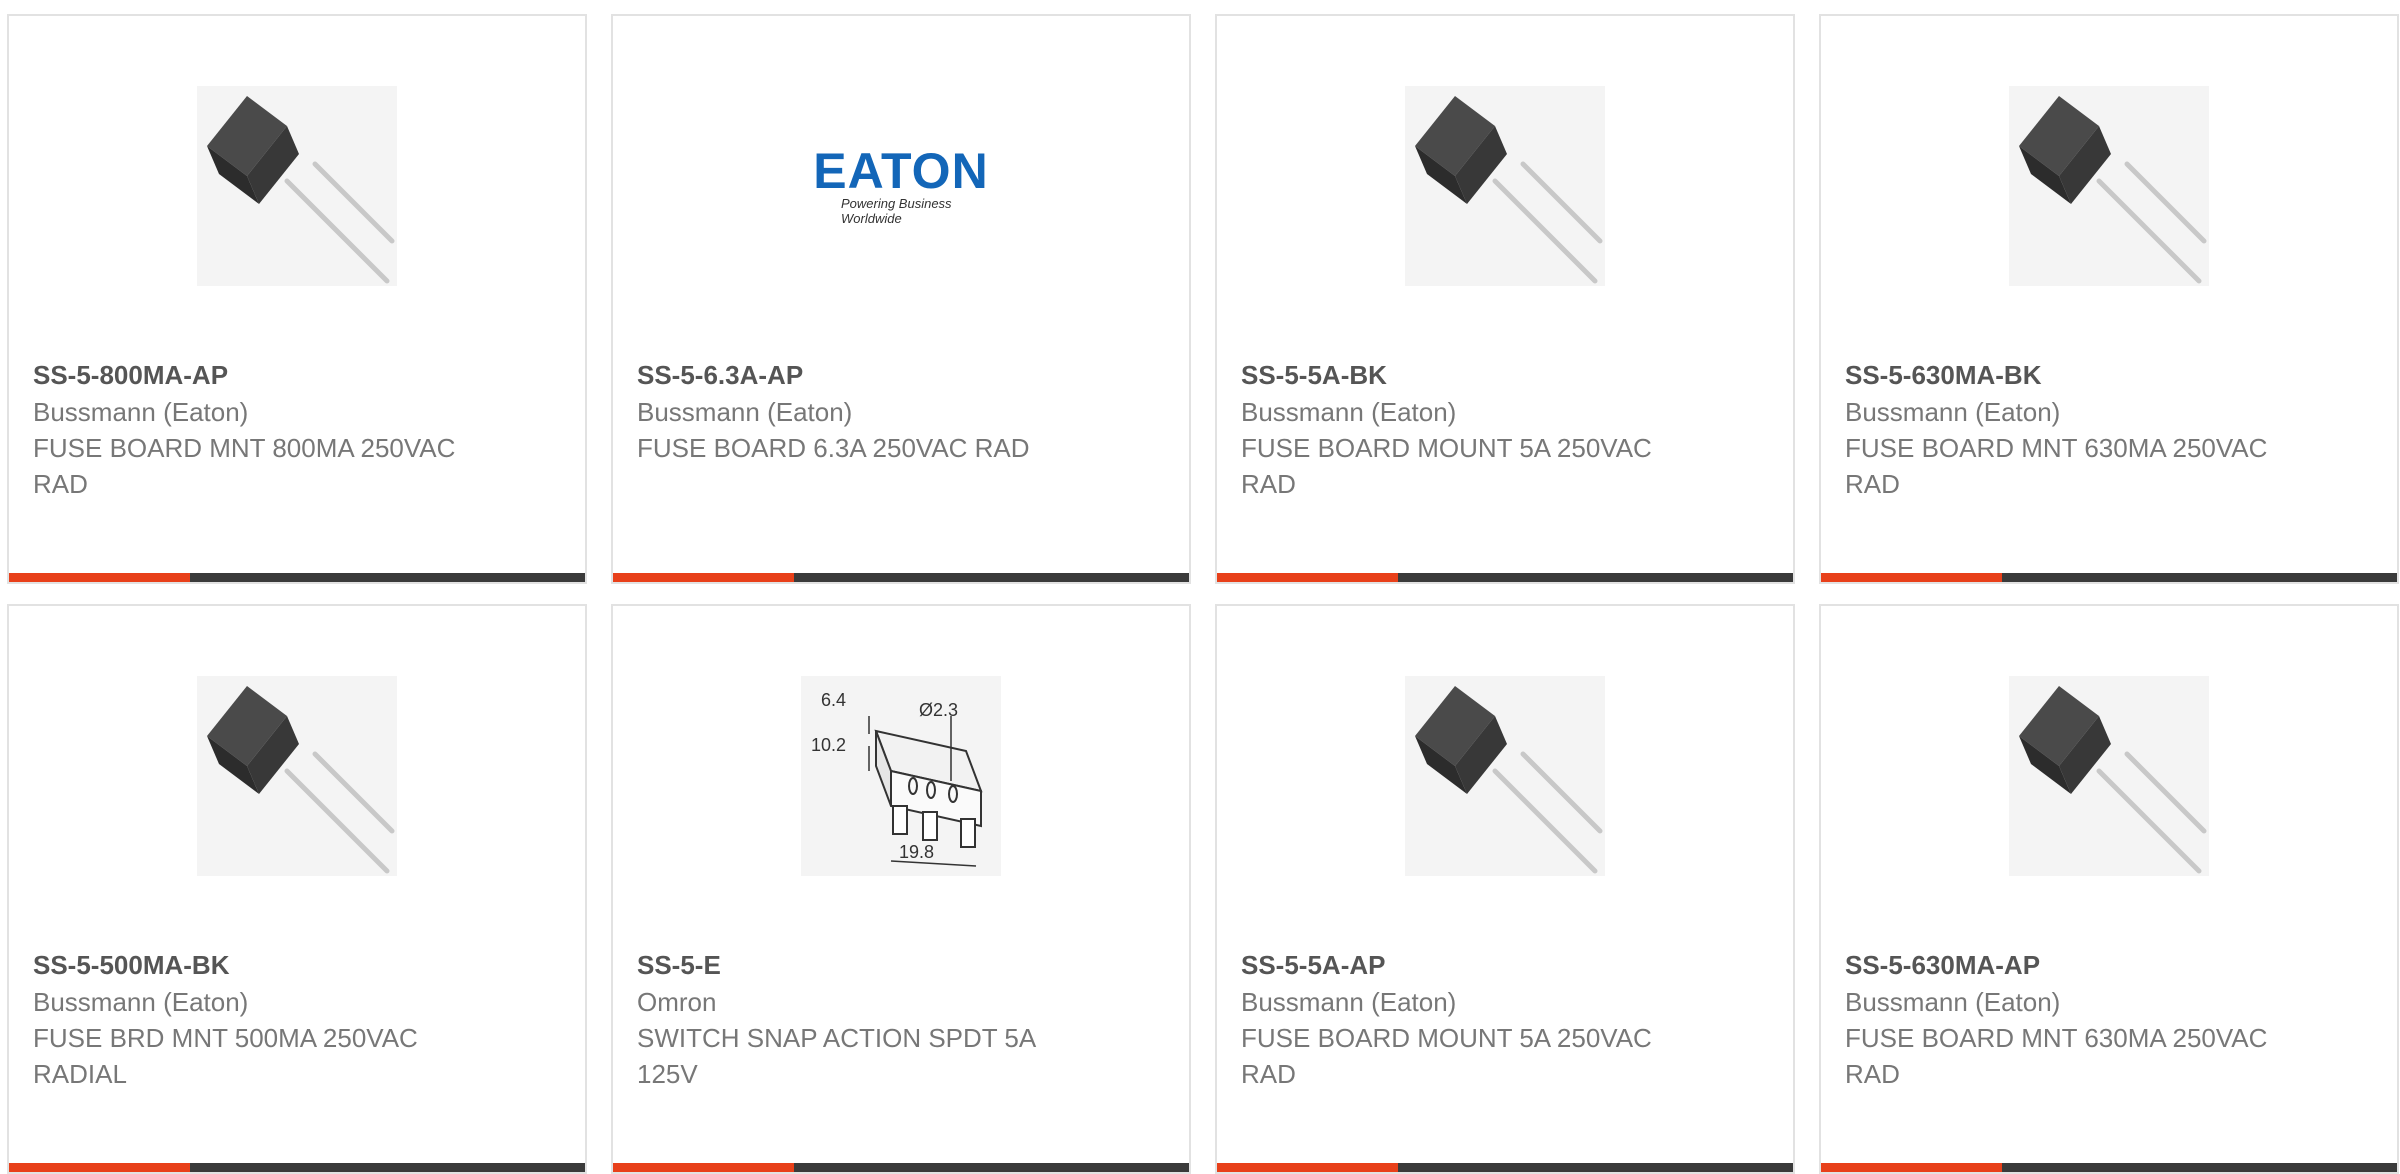 This screenshot has width=2400, height=1174. What do you see at coordinates (2109, 965) in the screenshot?
I see `part-number: SS-5-630MA-AP` at bounding box center [2109, 965].